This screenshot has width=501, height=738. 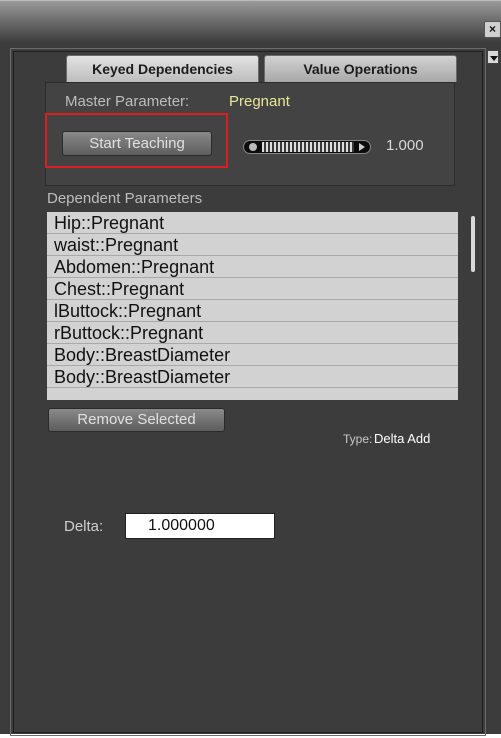 What do you see at coordinates (402, 438) in the screenshot?
I see `type-value: Delta Add` at bounding box center [402, 438].